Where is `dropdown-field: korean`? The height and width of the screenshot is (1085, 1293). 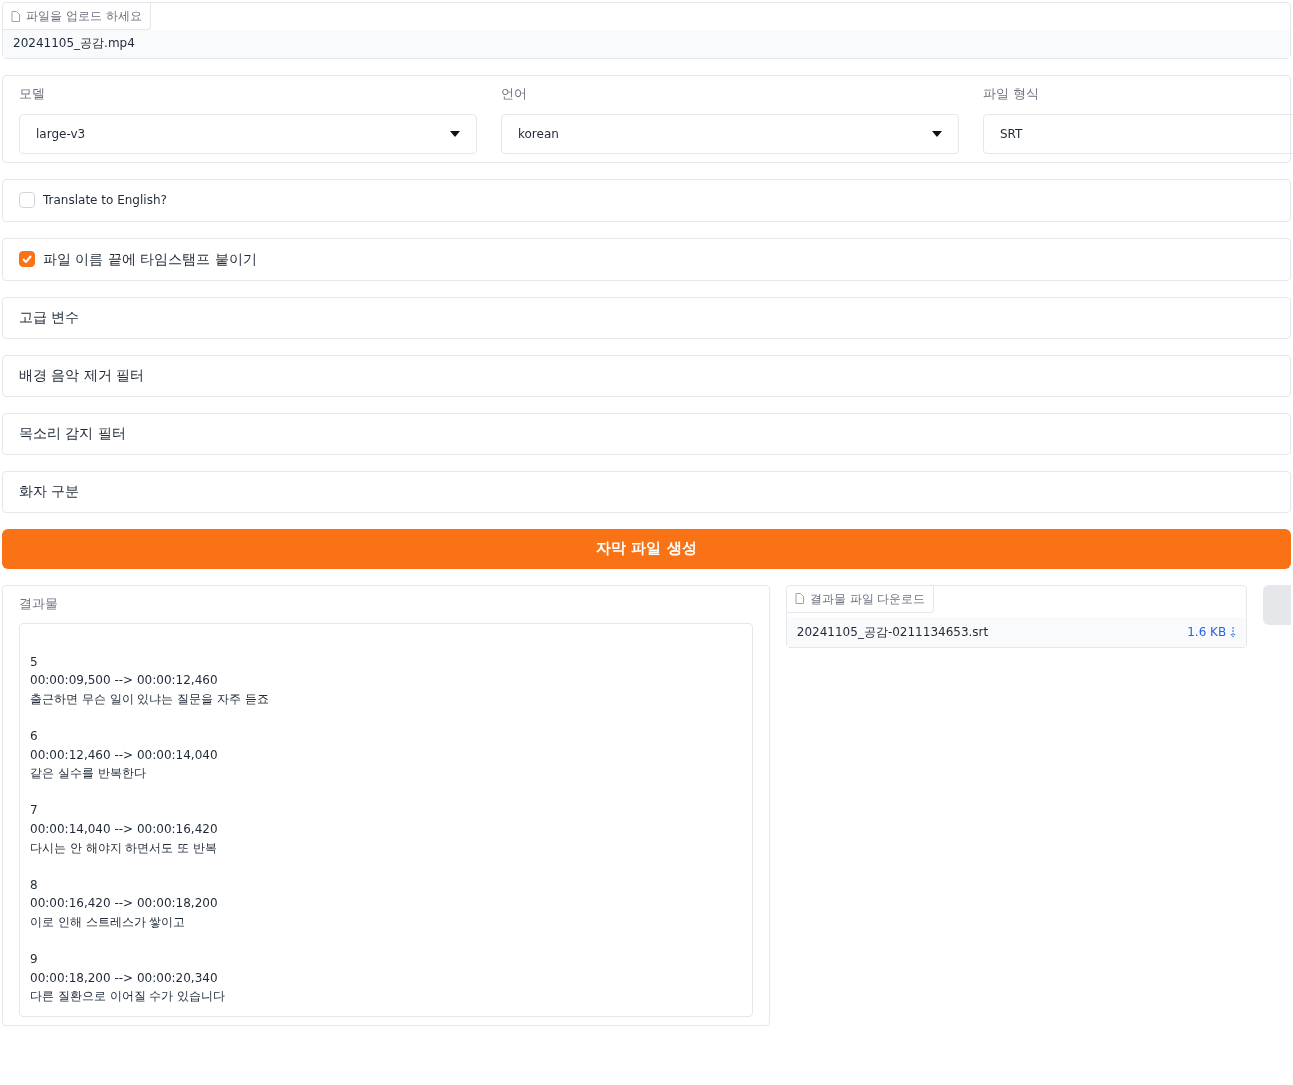
dropdown-field: korean is located at coordinates (730, 133).